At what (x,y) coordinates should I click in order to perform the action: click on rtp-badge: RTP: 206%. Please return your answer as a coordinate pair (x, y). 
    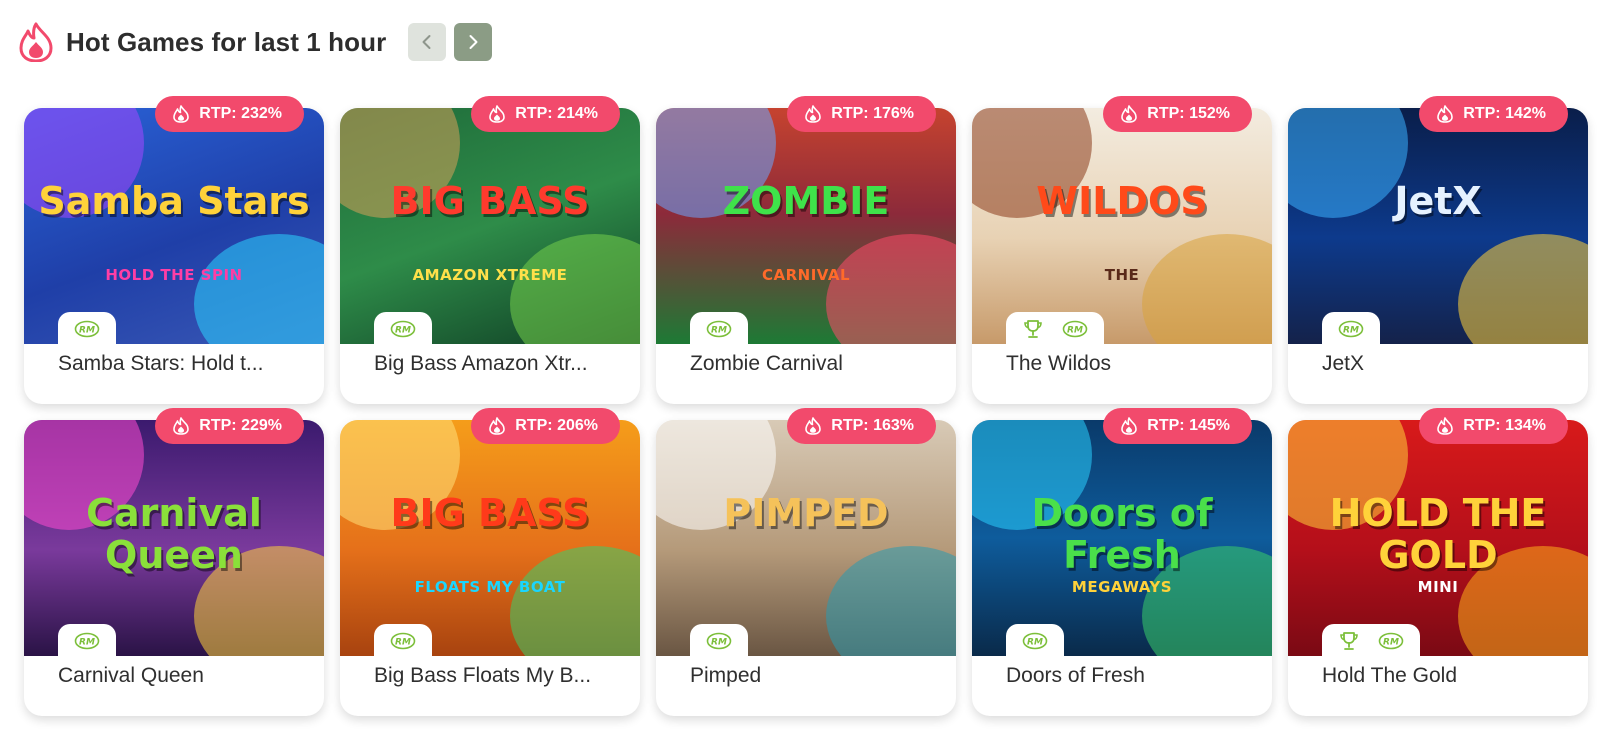
    Looking at the image, I should click on (545, 426).